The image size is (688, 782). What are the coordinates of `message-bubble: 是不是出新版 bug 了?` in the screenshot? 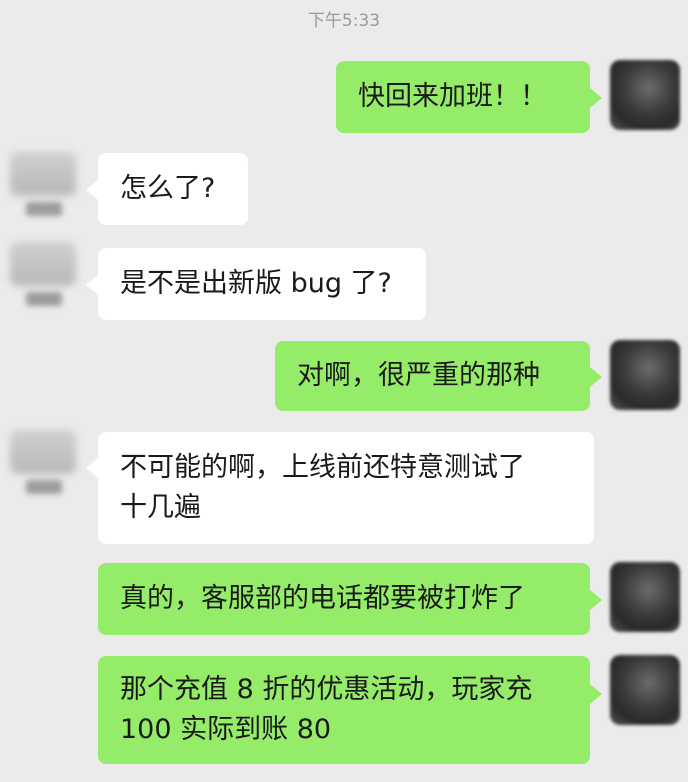 It's located at (262, 284).